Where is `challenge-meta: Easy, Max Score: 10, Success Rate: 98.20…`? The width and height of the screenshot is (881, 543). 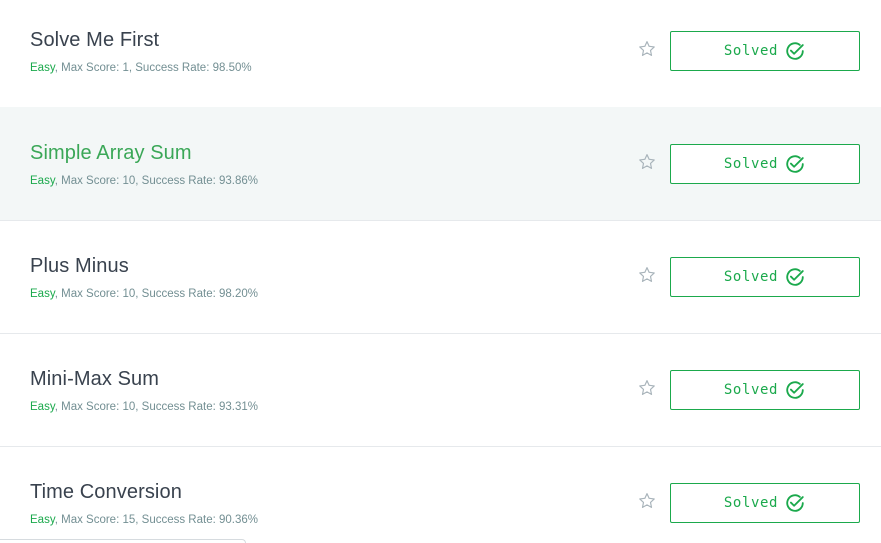
challenge-meta: Easy, Max Score: 10, Success Rate: 98.20… is located at coordinates (144, 294).